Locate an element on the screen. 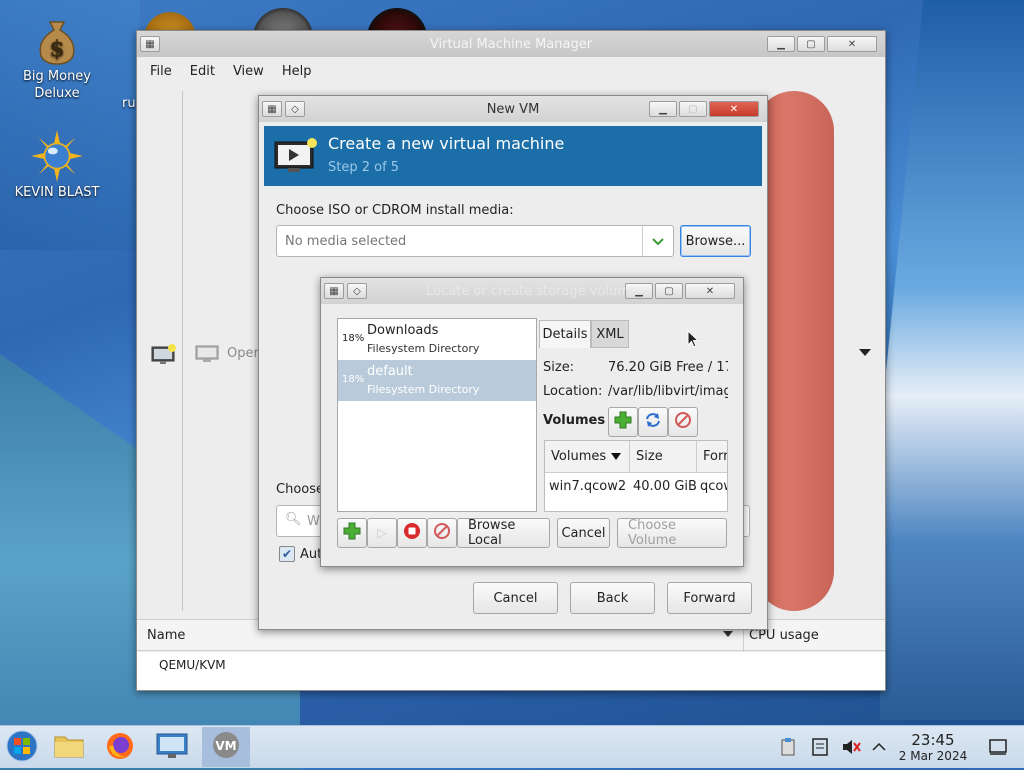 This screenshot has height=770, width=1024. virt-manager-taskbar-button: VM is located at coordinates (226, 747).